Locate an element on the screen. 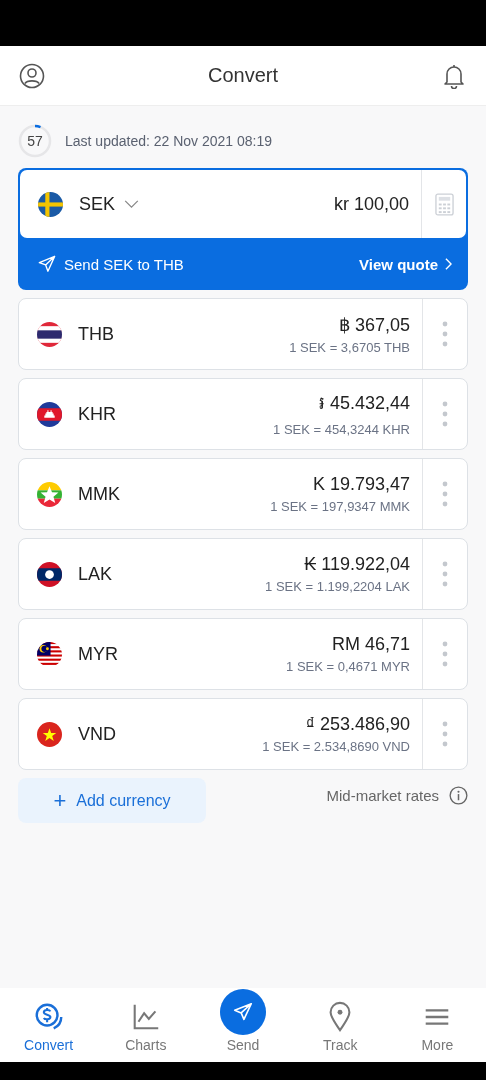 The image size is (486, 1080). currency-code: MMK is located at coordinates (99, 494).